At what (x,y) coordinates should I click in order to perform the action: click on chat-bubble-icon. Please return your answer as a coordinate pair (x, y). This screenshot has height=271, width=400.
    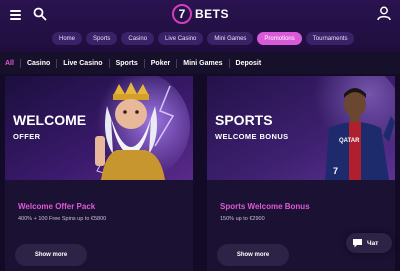
    Looking at the image, I should click on (357, 243).